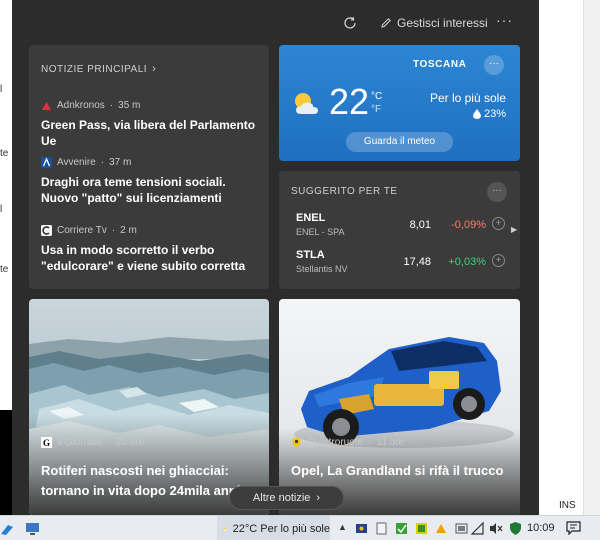 This screenshot has width=600, height=540. Describe the element at coordinates (401, 227) in the screenshot. I see `stock-row: ENEL ENEL - SPA 8,01 -0,09% +` at that location.